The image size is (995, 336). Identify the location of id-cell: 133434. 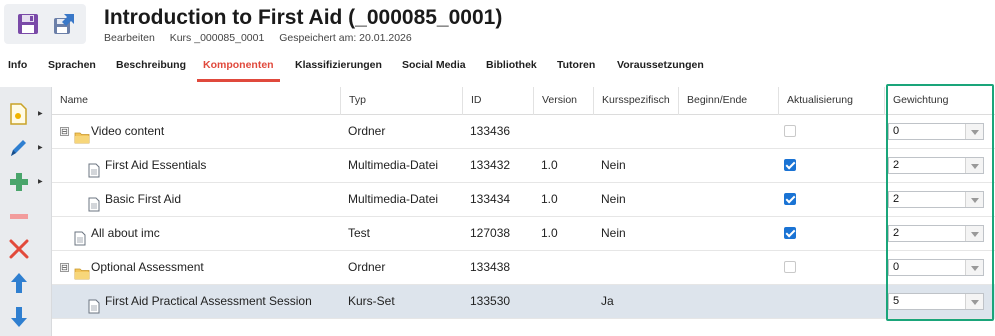
(490, 199).